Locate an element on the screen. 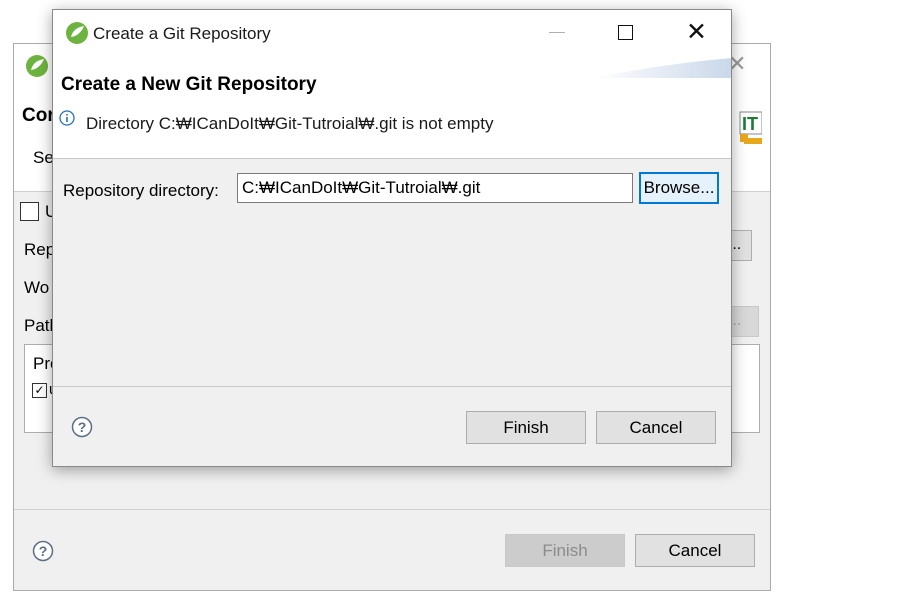  page-title: Cor is located at coordinates (38, 115).